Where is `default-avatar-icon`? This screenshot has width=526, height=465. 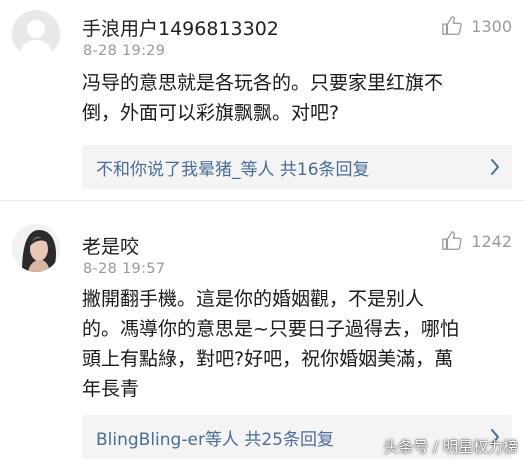
default-avatar-icon is located at coordinates (36, 34).